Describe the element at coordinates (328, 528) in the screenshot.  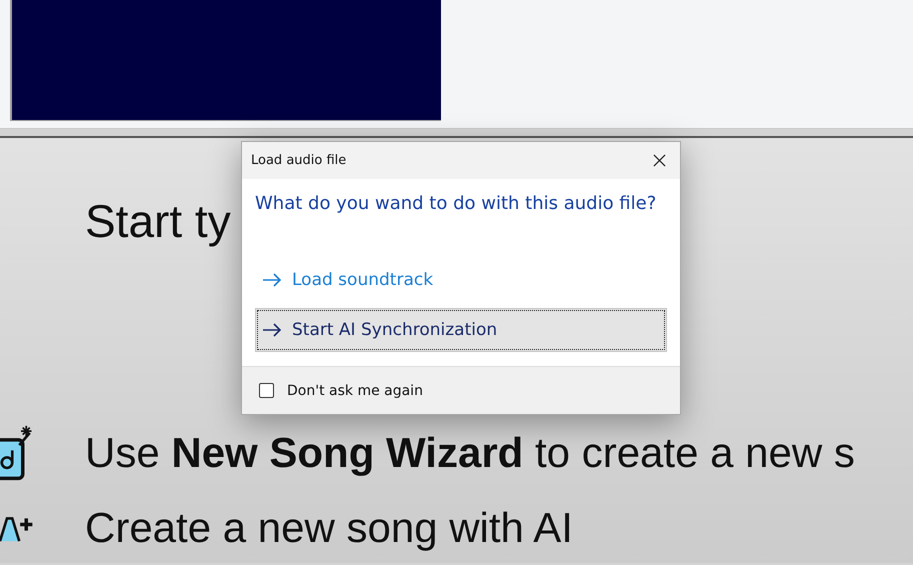
I see `start-option-text: Create a new song with AI` at that location.